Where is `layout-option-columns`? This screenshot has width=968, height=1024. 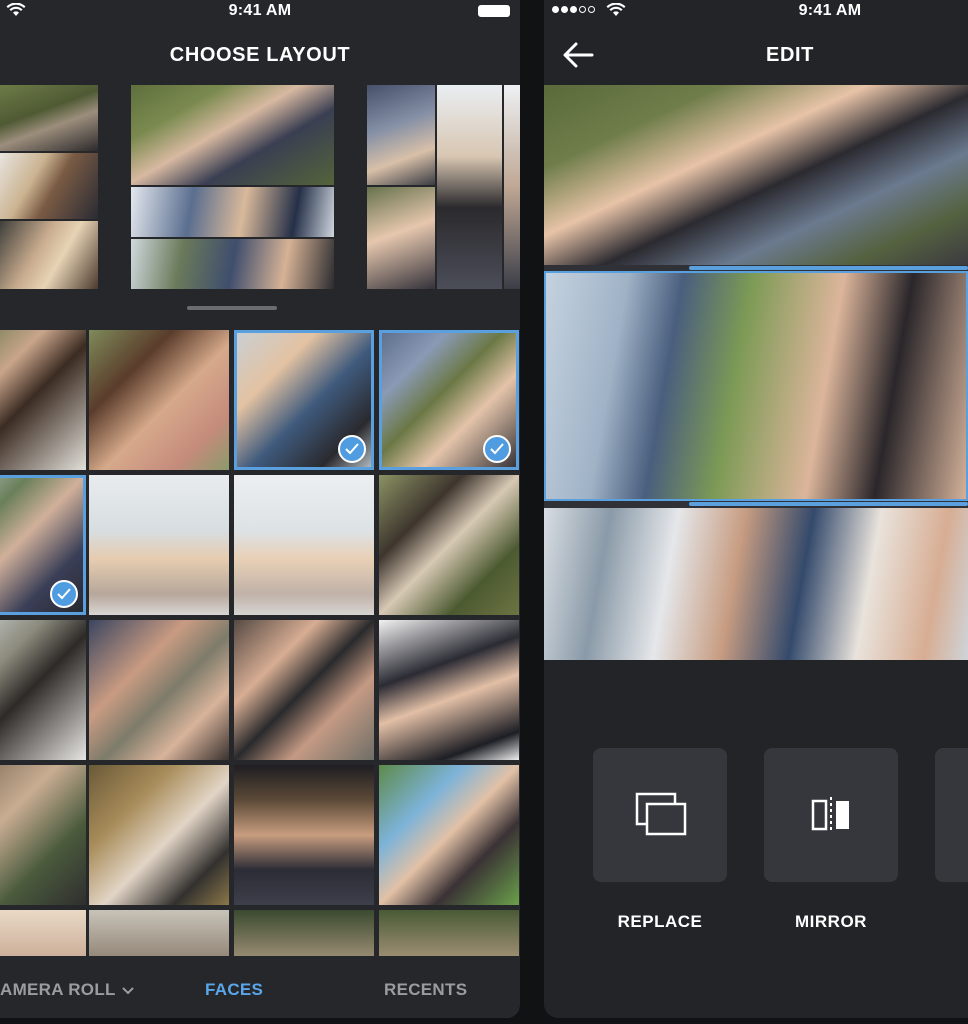 layout-option-columns is located at coordinates (443, 187).